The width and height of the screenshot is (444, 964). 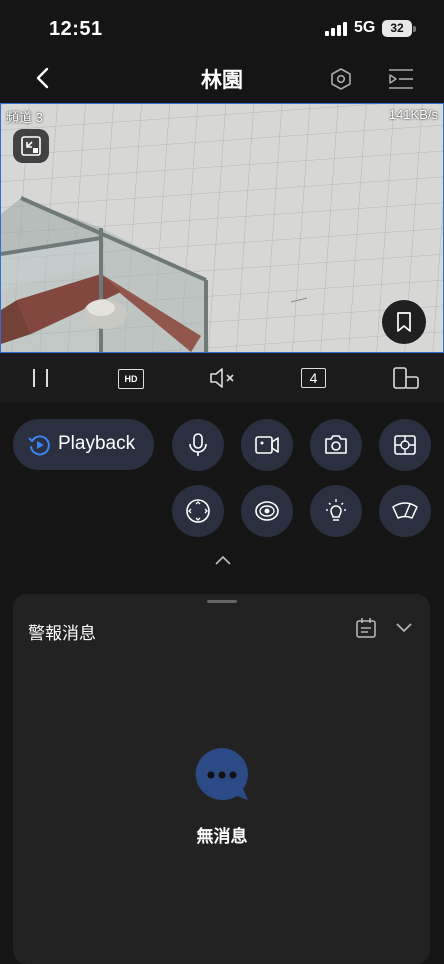 What do you see at coordinates (401, 79) in the screenshot?
I see `playlist-icon` at bounding box center [401, 79].